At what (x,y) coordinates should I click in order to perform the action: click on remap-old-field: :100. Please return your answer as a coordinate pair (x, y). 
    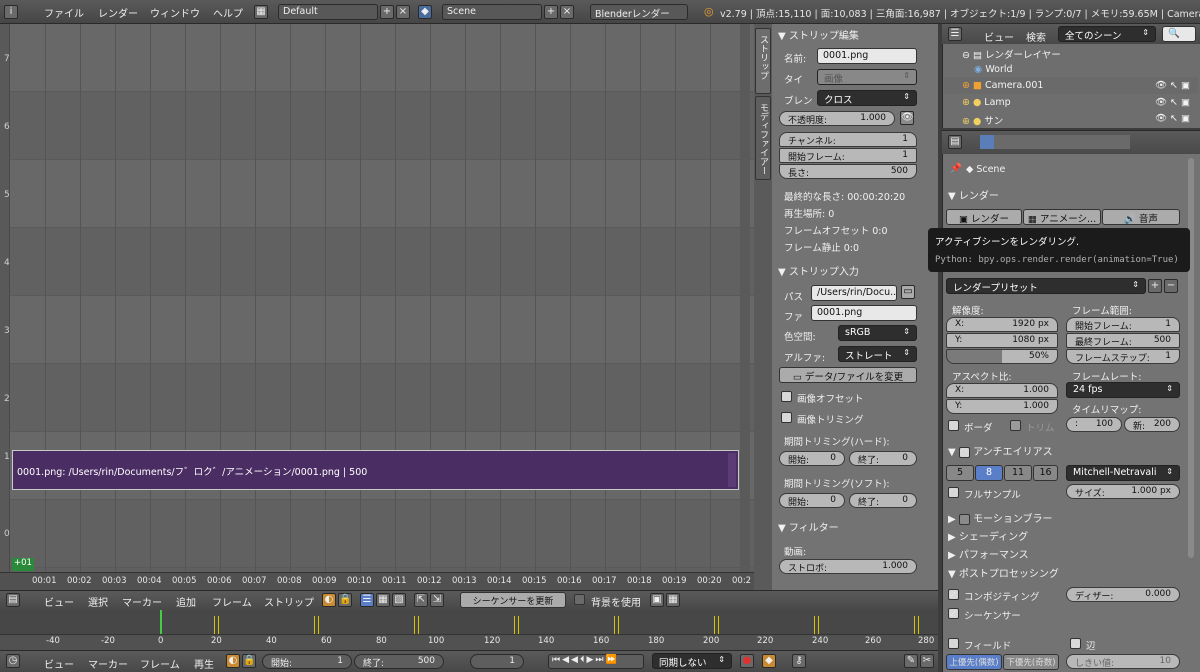
    Looking at the image, I should click on (1094, 424).